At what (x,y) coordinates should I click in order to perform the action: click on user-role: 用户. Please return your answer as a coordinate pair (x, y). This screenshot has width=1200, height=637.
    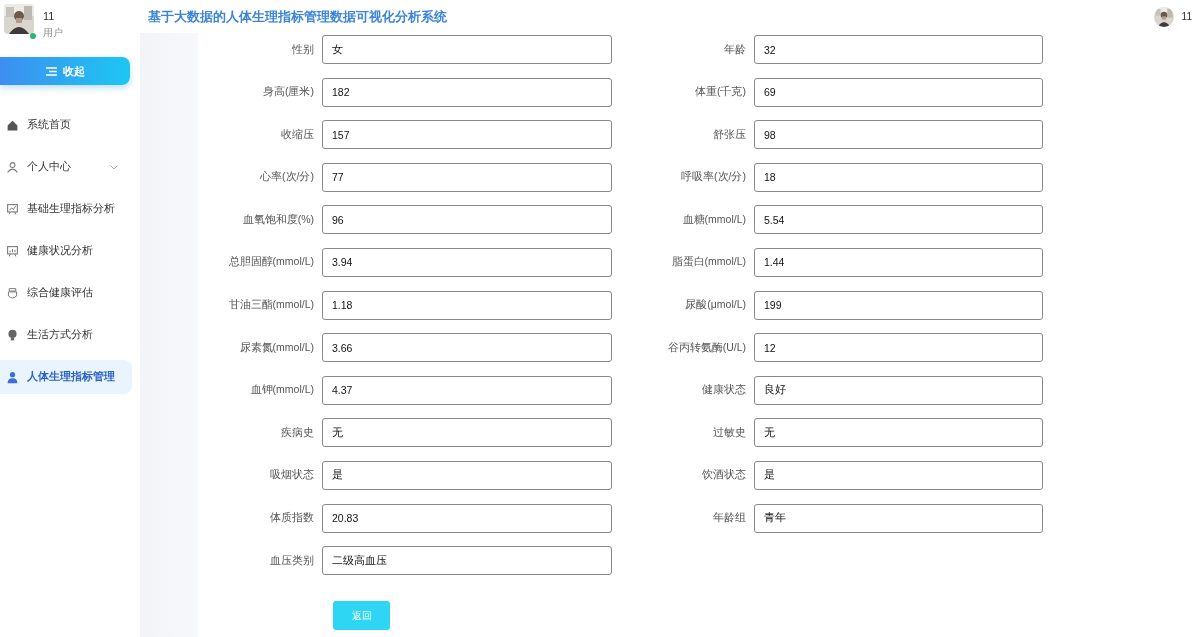
    Looking at the image, I should click on (53, 33).